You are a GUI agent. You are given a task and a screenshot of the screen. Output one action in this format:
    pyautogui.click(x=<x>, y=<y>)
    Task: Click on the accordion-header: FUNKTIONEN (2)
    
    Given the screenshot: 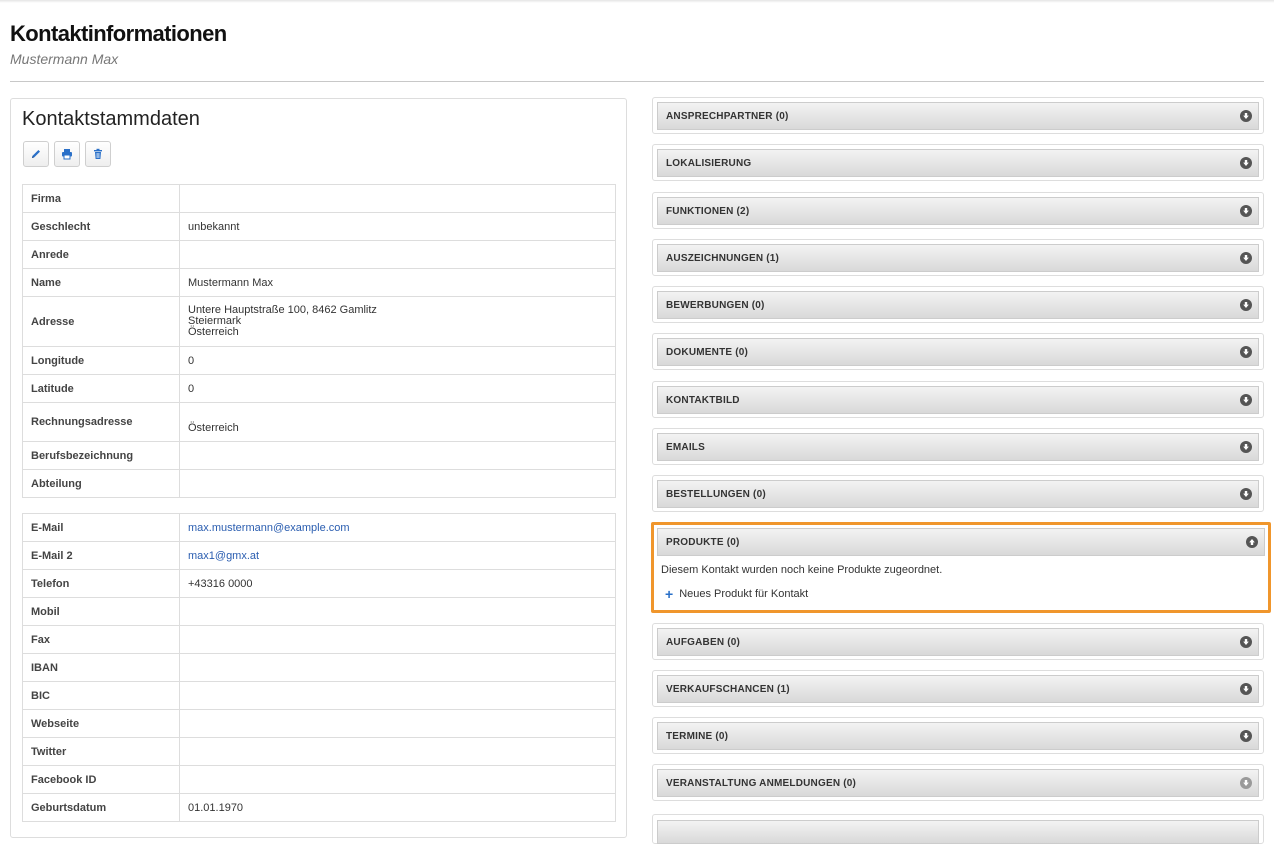 What is the action you would take?
    pyautogui.click(x=958, y=211)
    